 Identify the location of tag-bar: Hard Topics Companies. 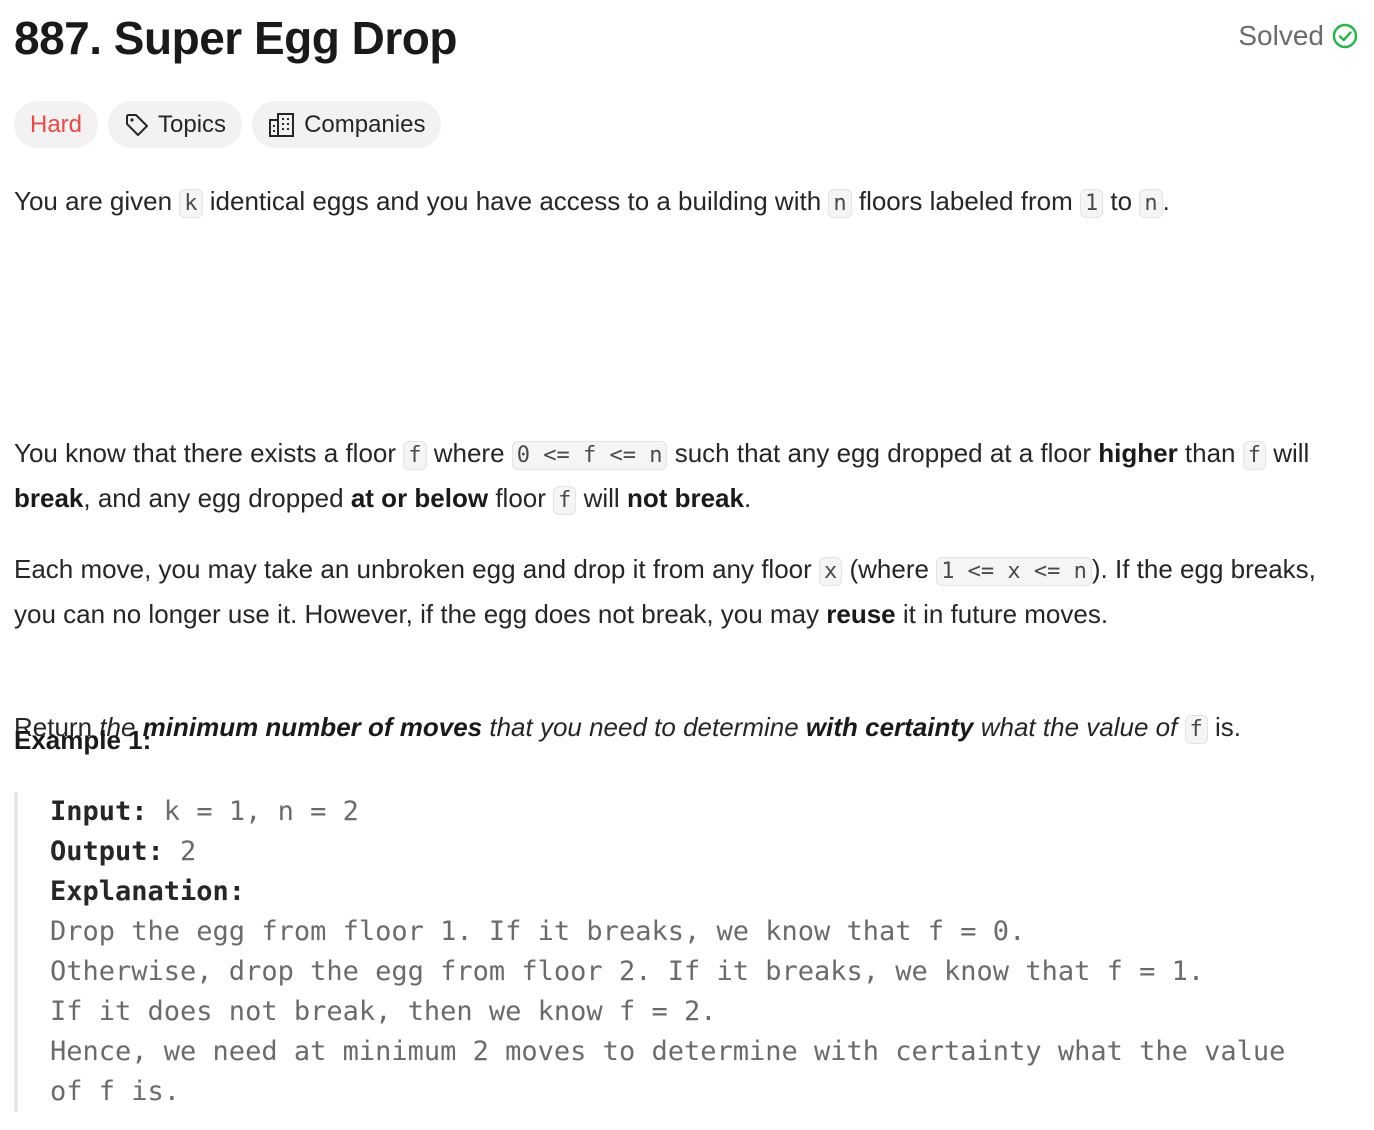
(228, 124).